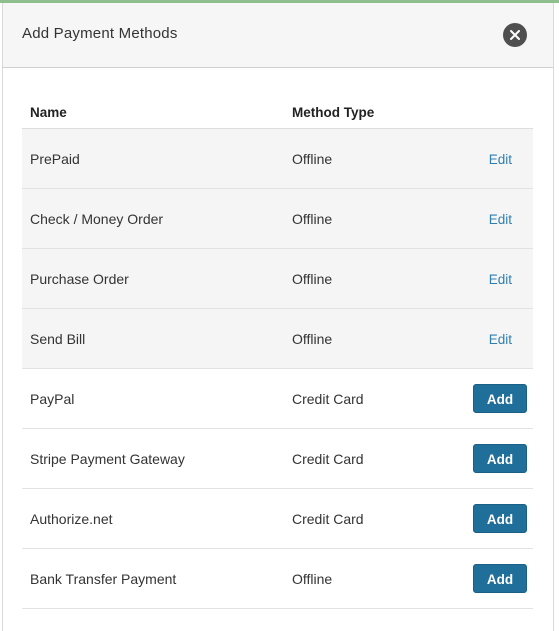 This screenshot has width=559, height=631. What do you see at coordinates (278, 35) in the screenshot?
I see `modal-header: Add Payment Methods` at bounding box center [278, 35].